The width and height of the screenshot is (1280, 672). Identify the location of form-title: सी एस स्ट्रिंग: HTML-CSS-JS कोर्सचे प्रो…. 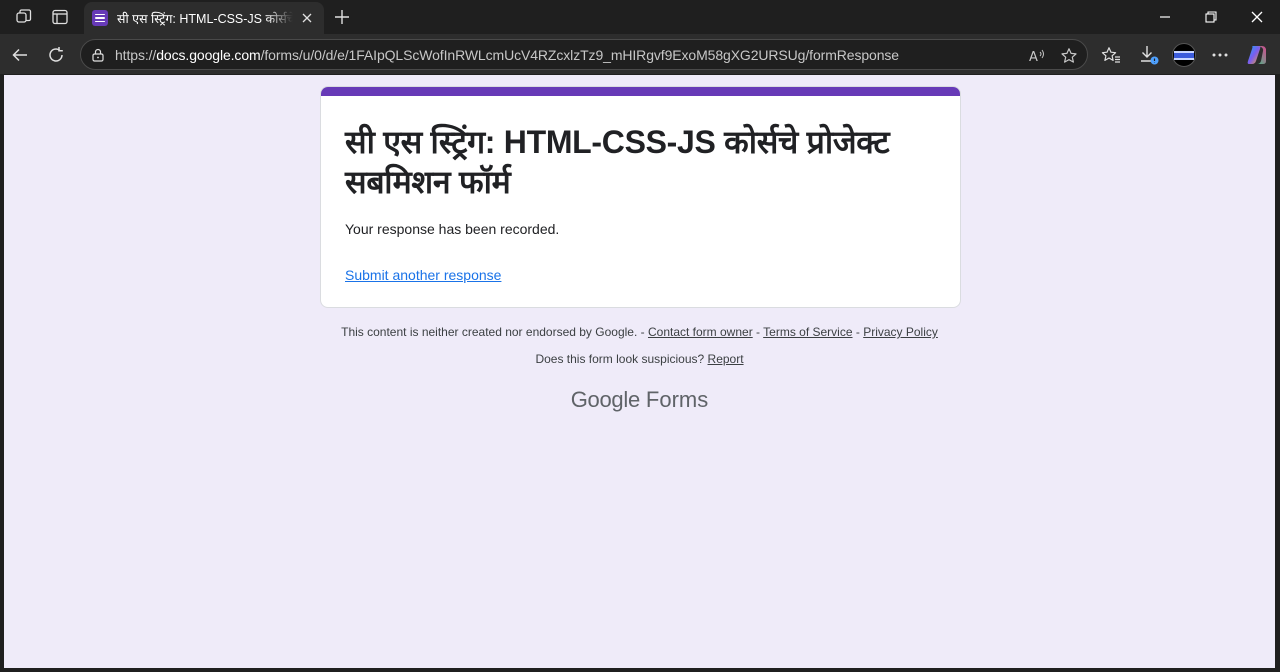
(617, 162).